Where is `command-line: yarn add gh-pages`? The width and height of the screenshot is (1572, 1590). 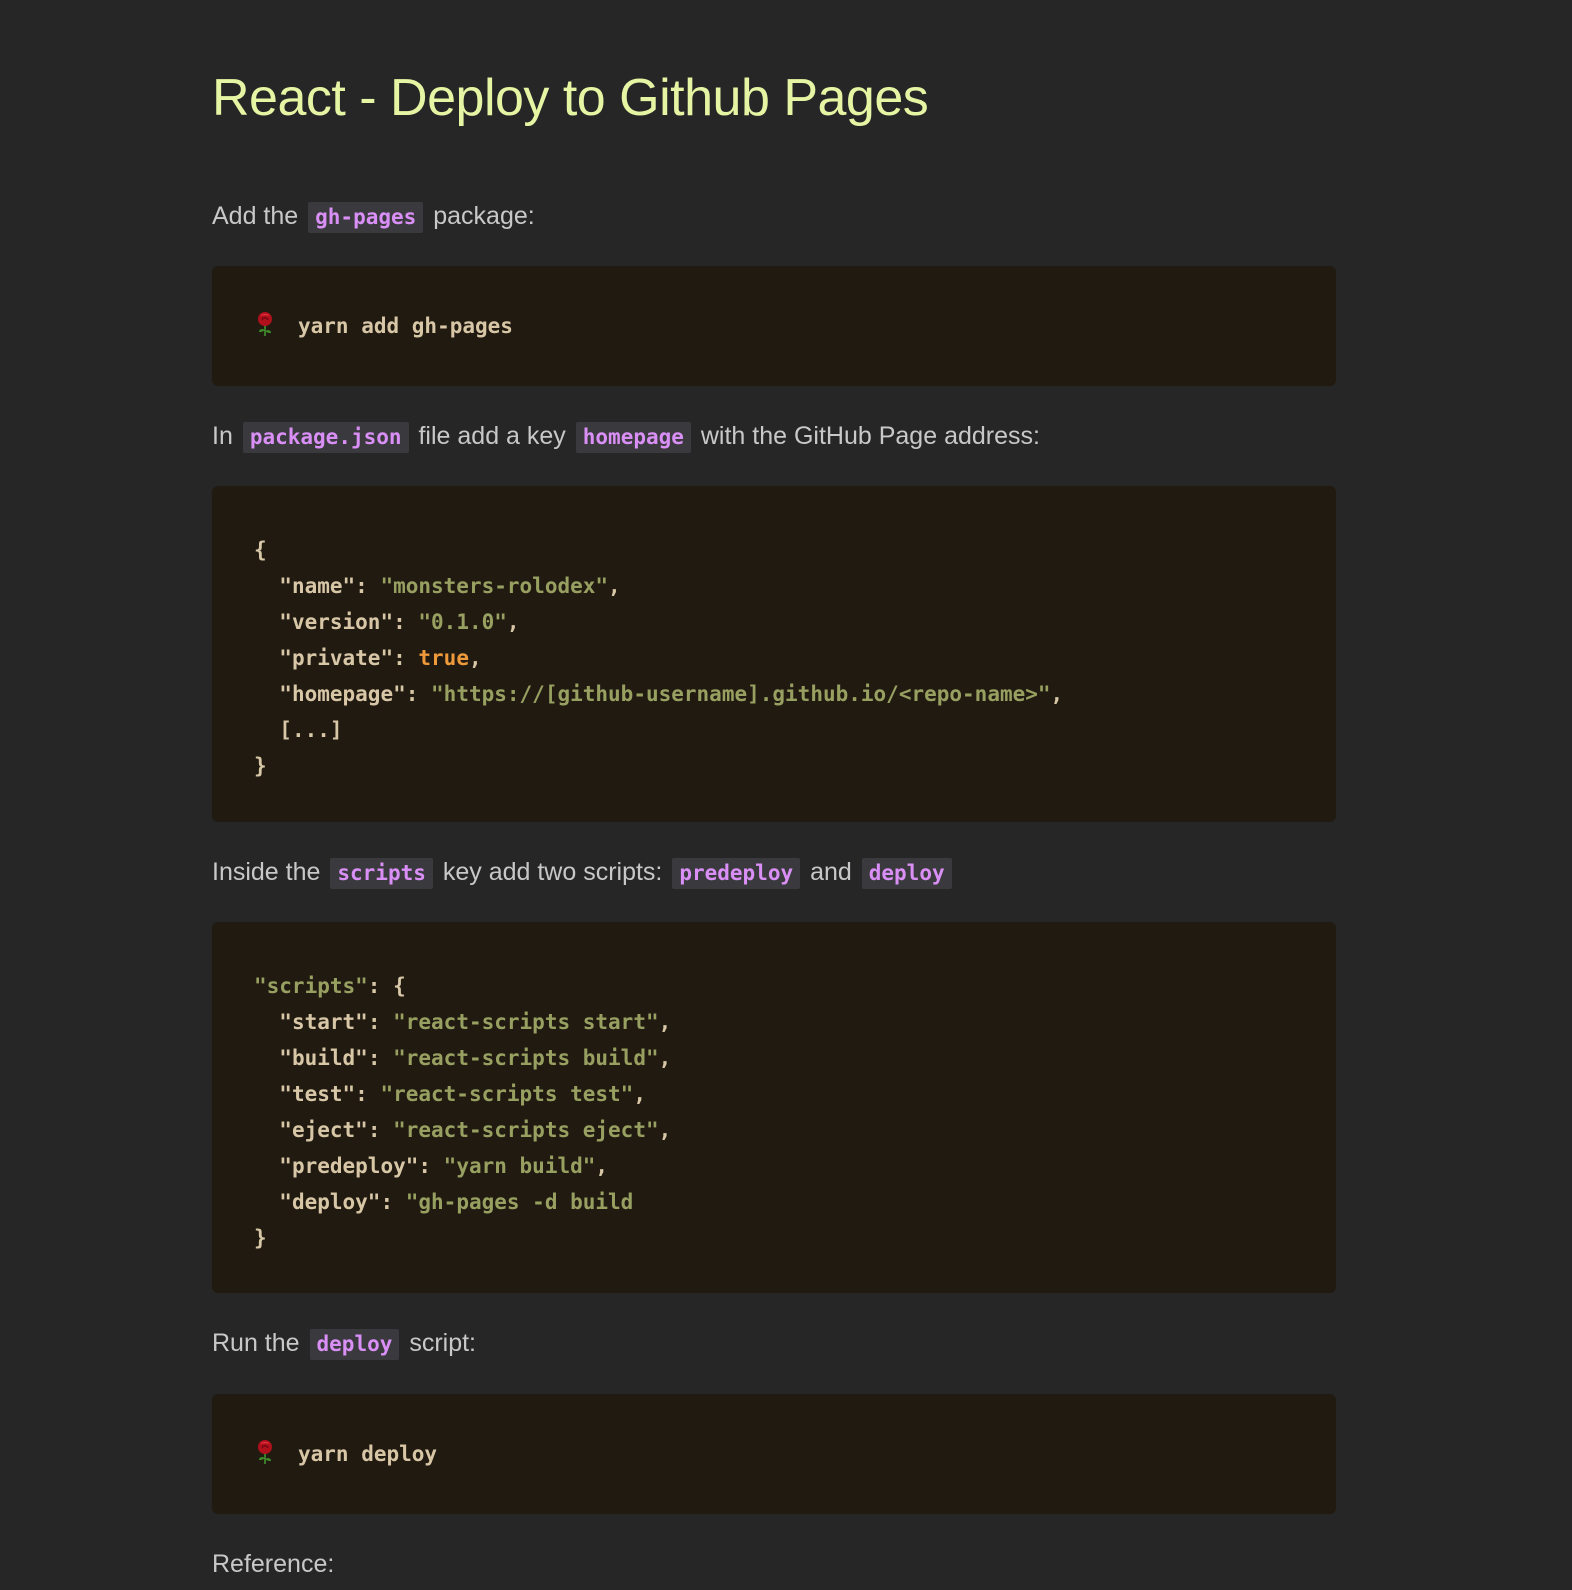 command-line: yarn add gh-pages is located at coordinates (383, 326).